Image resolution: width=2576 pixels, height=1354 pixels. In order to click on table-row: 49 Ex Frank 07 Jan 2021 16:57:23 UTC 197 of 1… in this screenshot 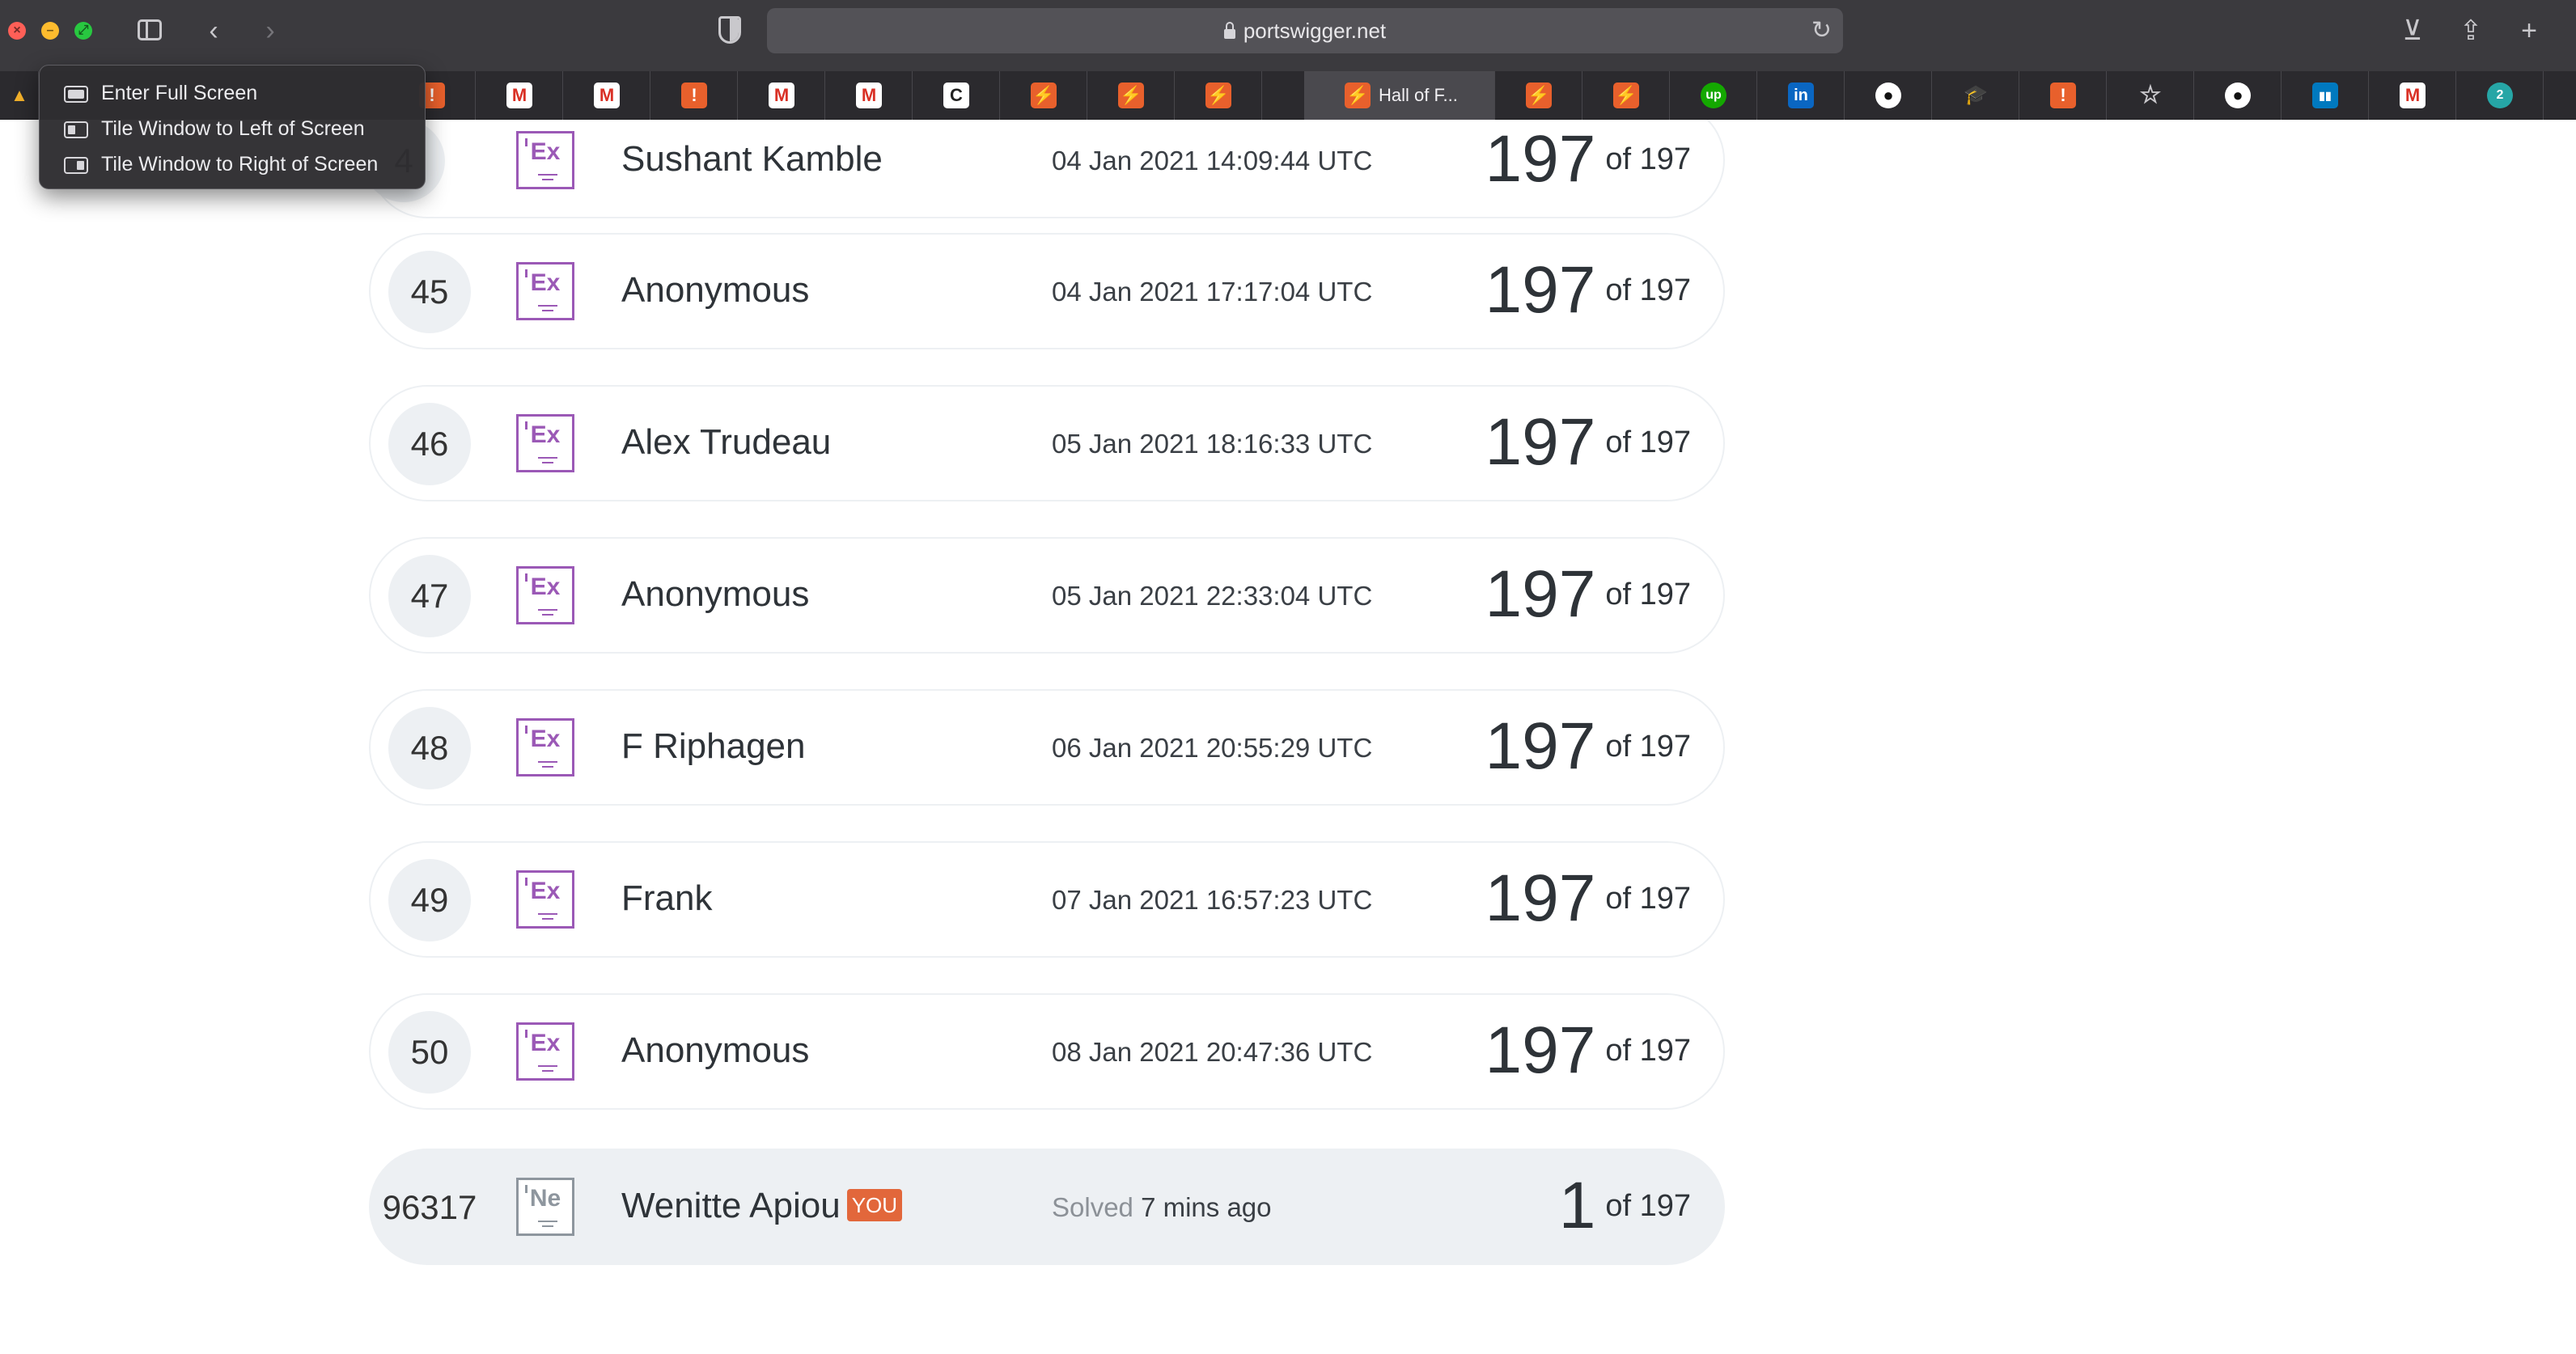, I will do `click(1047, 900)`.